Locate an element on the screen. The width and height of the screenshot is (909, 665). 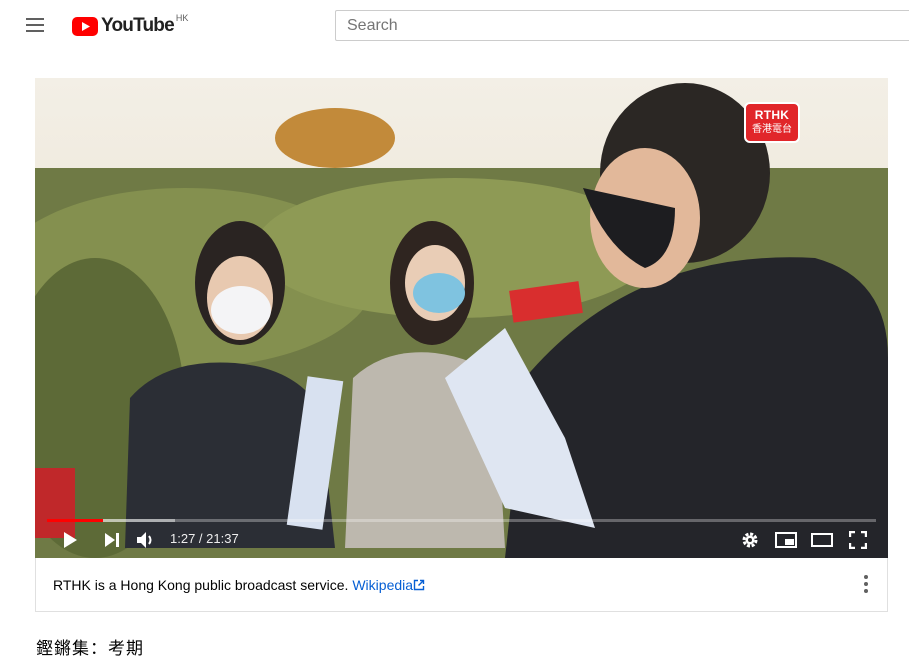
settings-button is located at coordinates (750, 540).